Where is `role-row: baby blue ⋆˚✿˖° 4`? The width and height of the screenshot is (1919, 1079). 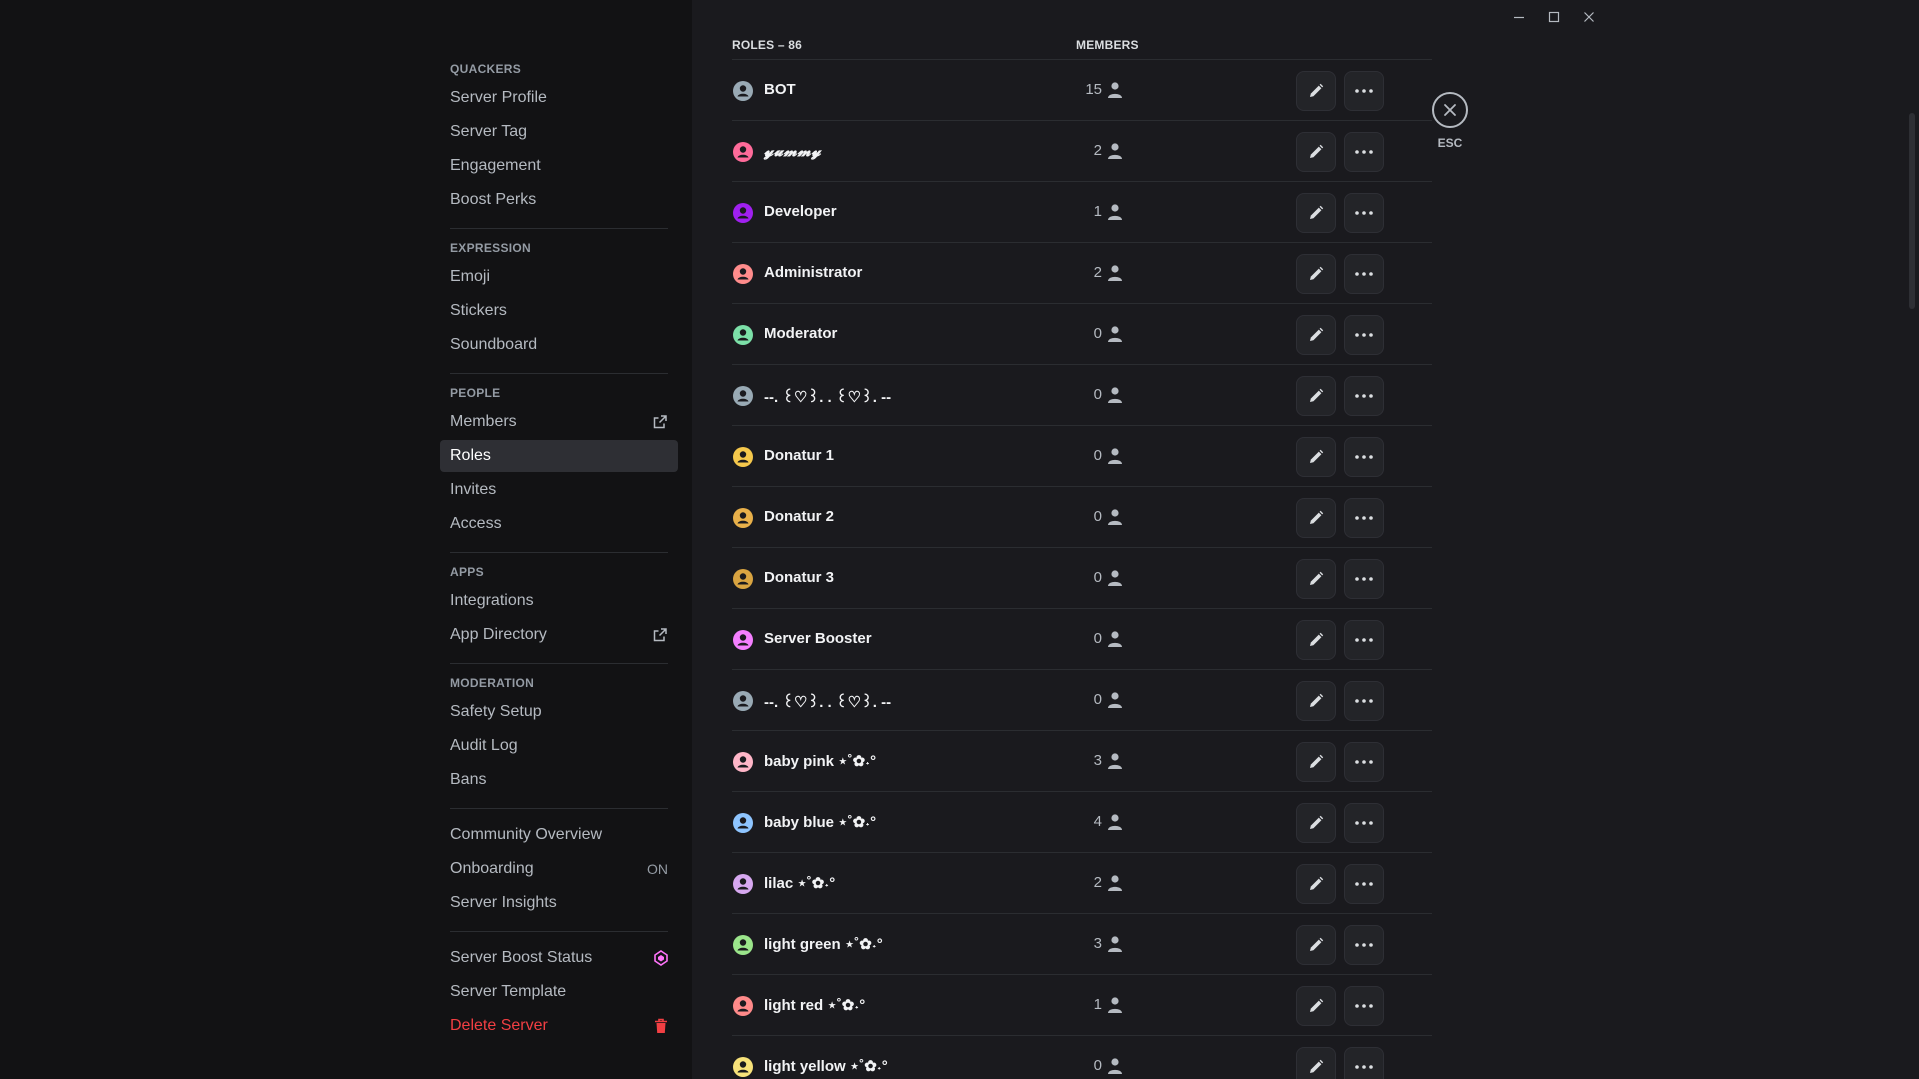 role-row: baby blue ⋆˚✿˖° 4 is located at coordinates (1082, 822).